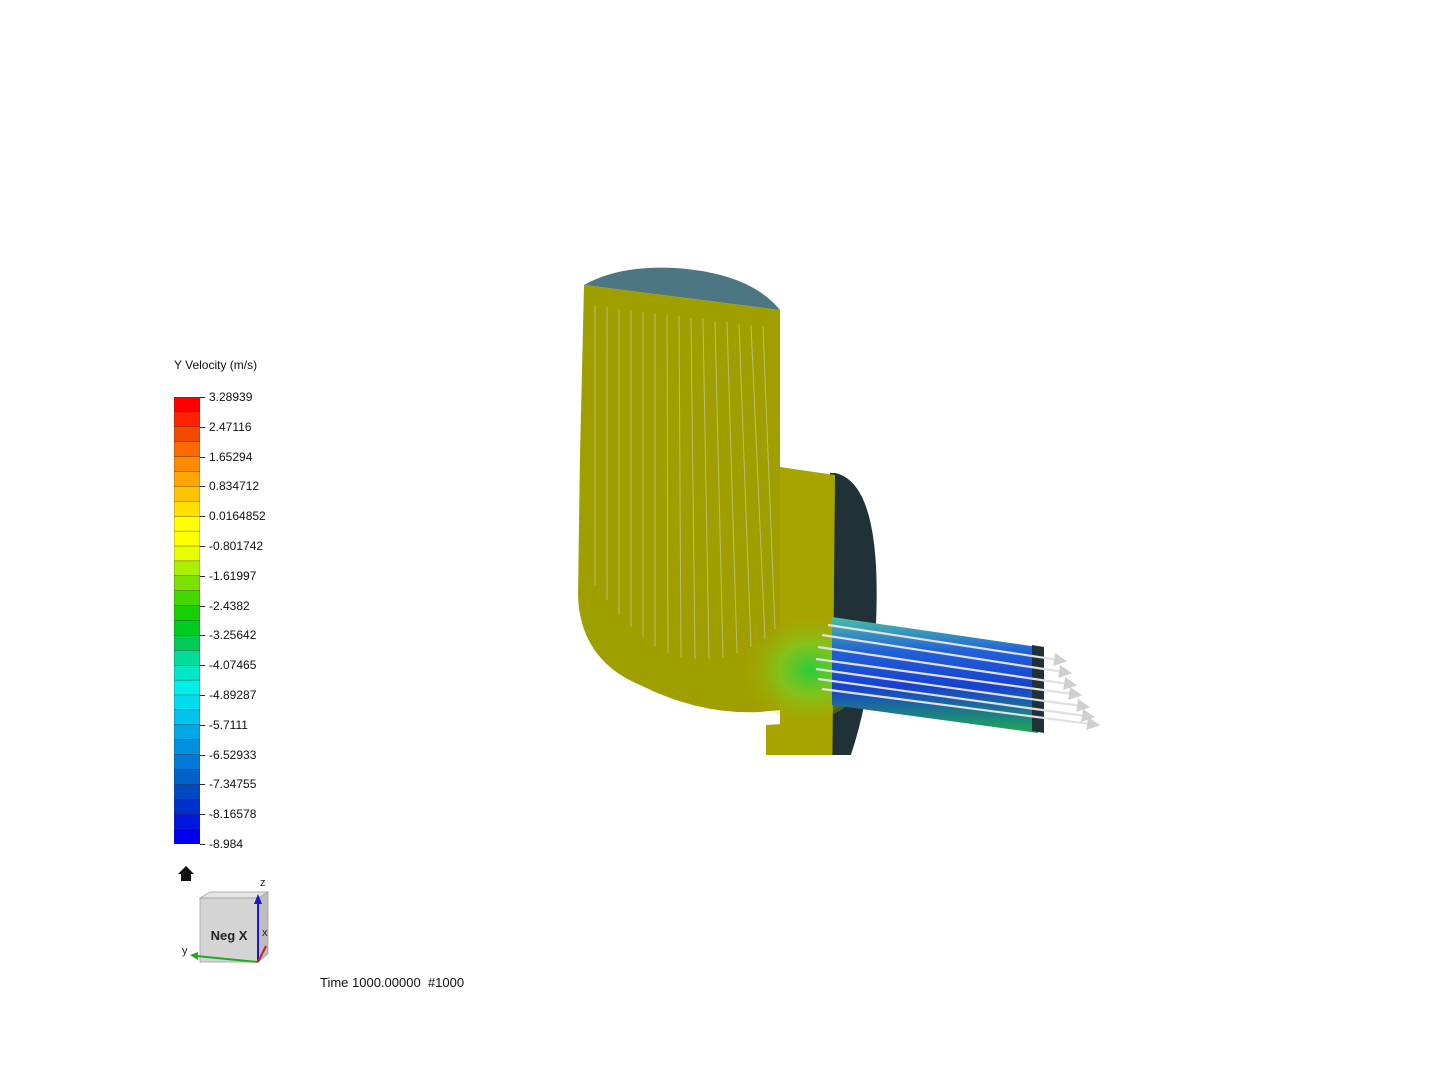 This screenshot has height=1080, width=1440. I want to click on colorbar-tick-label: -7.34755, so click(233, 784).